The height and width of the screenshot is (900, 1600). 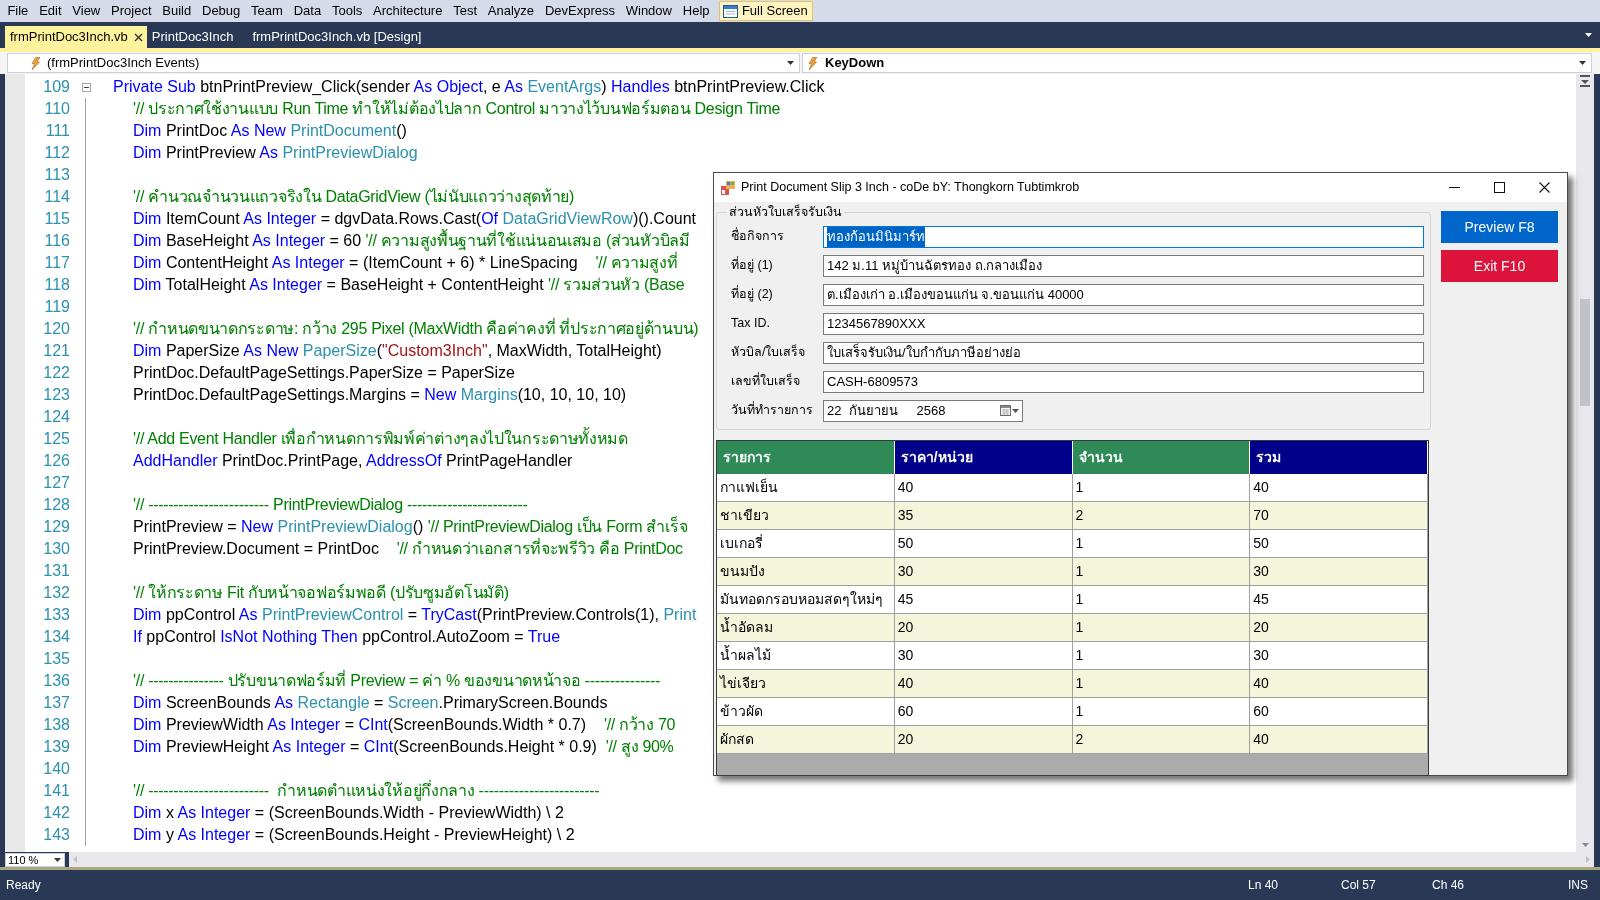 I want to click on maximize-icon, so click(x=1499, y=187).